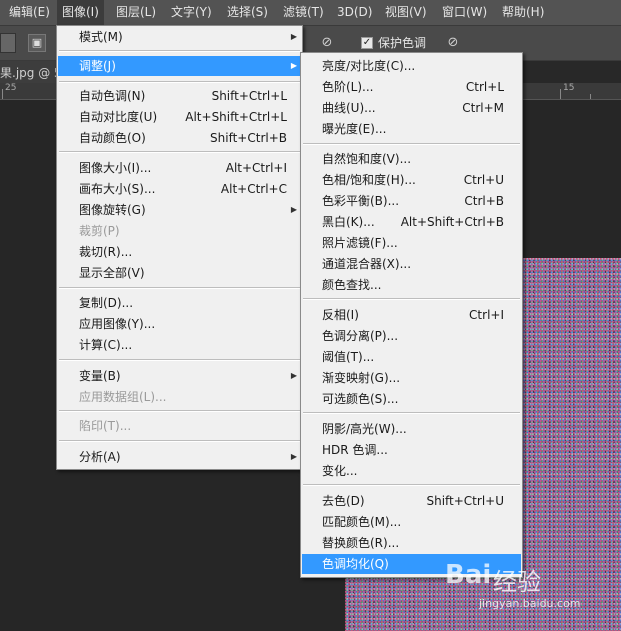 This screenshot has height=631, width=621. Describe the element at coordinates (411, 108) in the screenshot. I see `menu-item-curves: 曲线(U)... Ctrl+M` at that location.